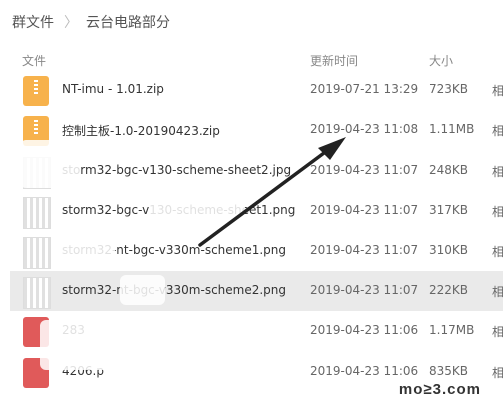 The height and width of the screenshot is (400, 503). I want to click on watermark: mo≥3.com, so click(439, 389).